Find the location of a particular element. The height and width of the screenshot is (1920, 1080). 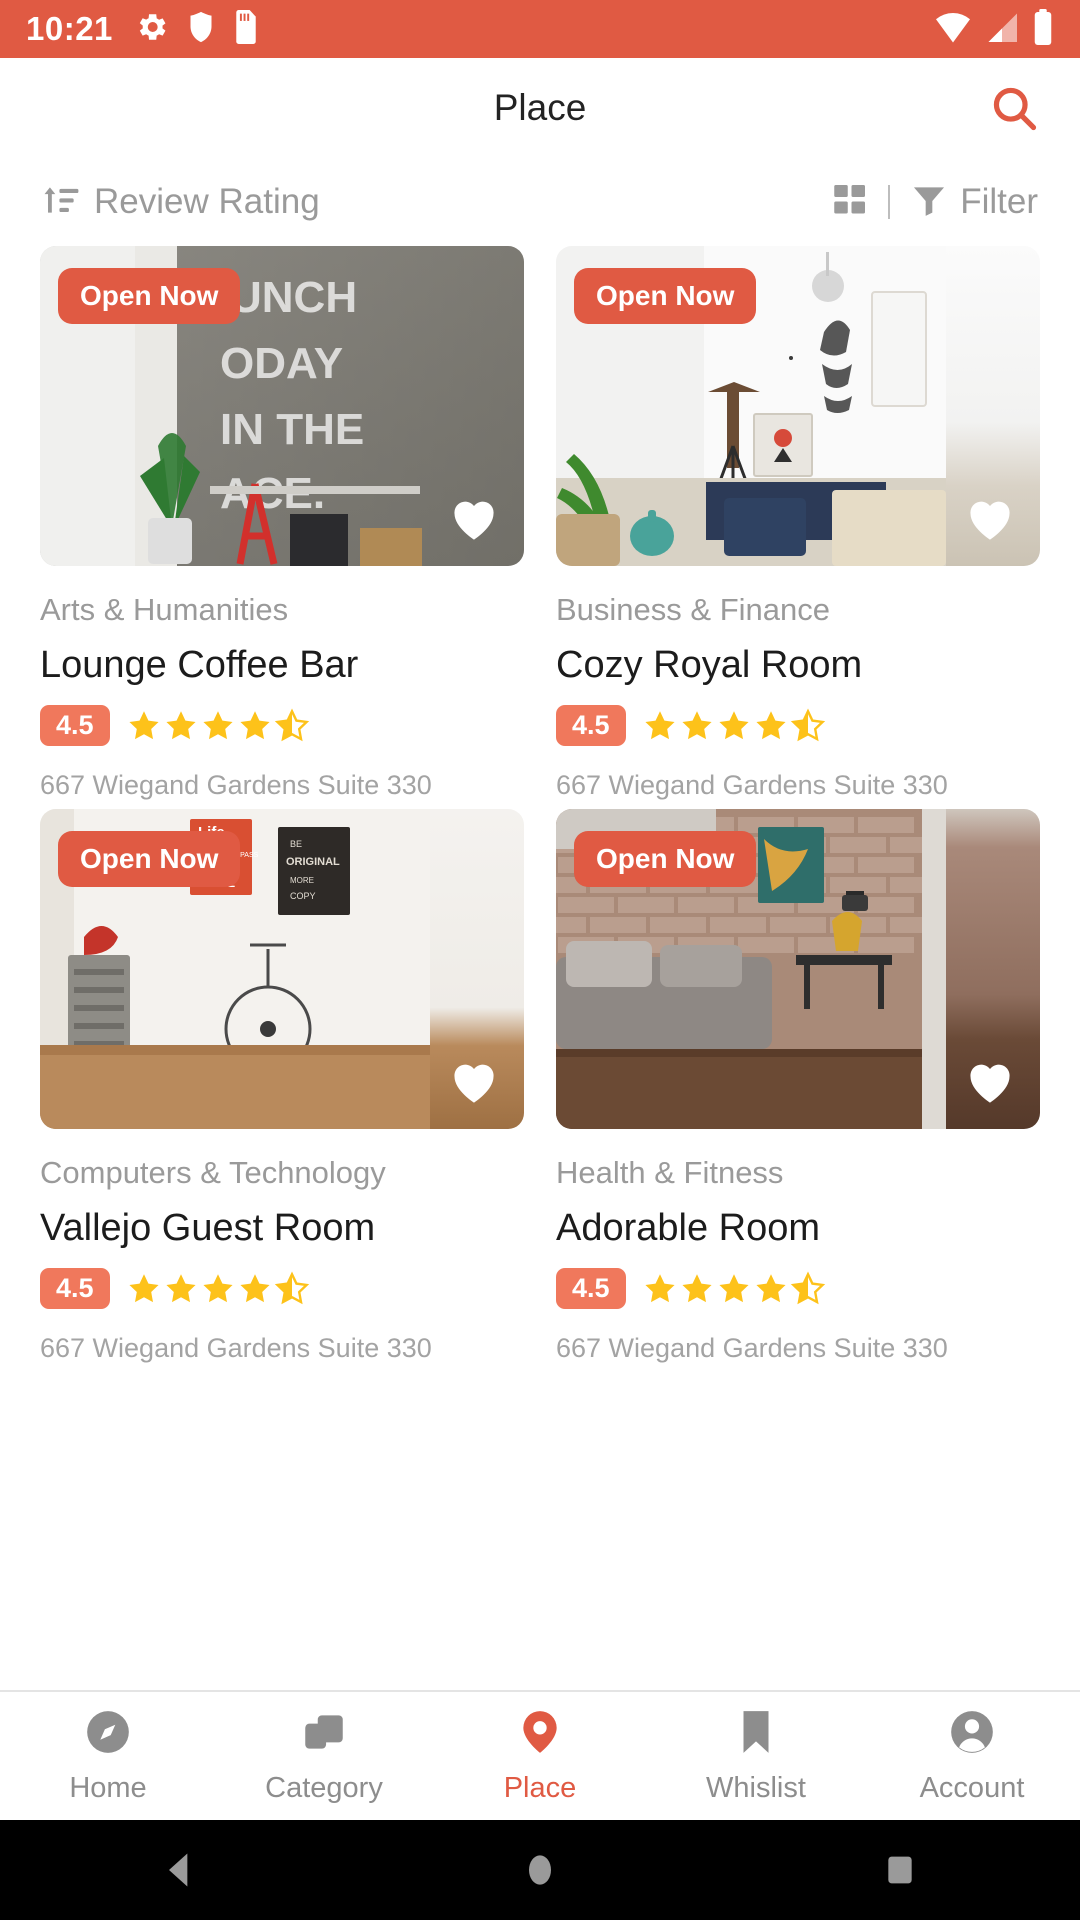

sort-label: Review Rating is located at coordinates (207, 201).